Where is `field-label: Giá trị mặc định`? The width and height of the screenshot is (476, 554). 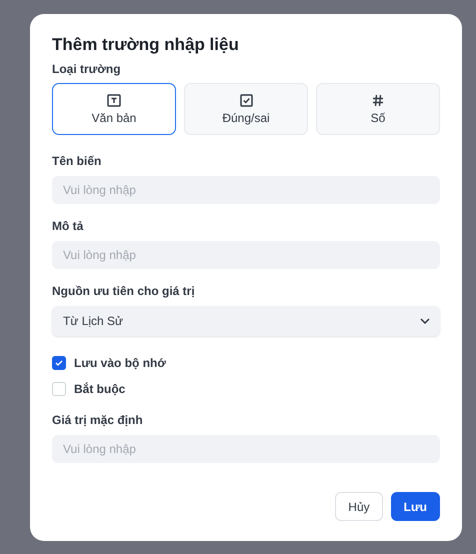
field-label: Giá trị mặc định is located at coordinates (98, 420).